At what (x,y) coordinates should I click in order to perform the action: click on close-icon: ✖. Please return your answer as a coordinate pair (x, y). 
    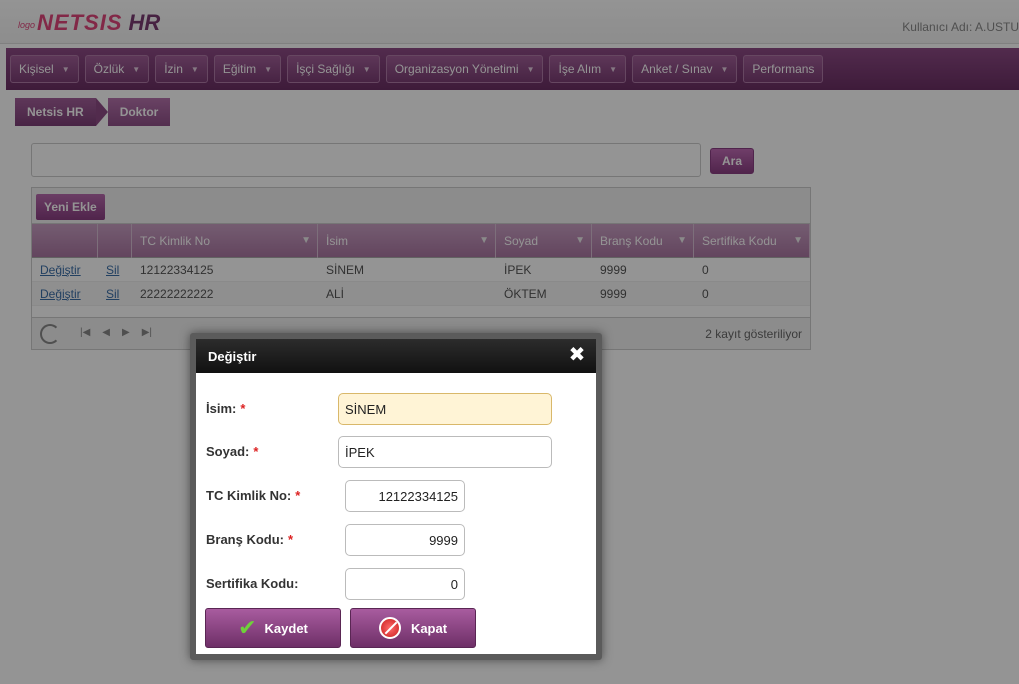
    Looking at the image, I should click on (577, 355).